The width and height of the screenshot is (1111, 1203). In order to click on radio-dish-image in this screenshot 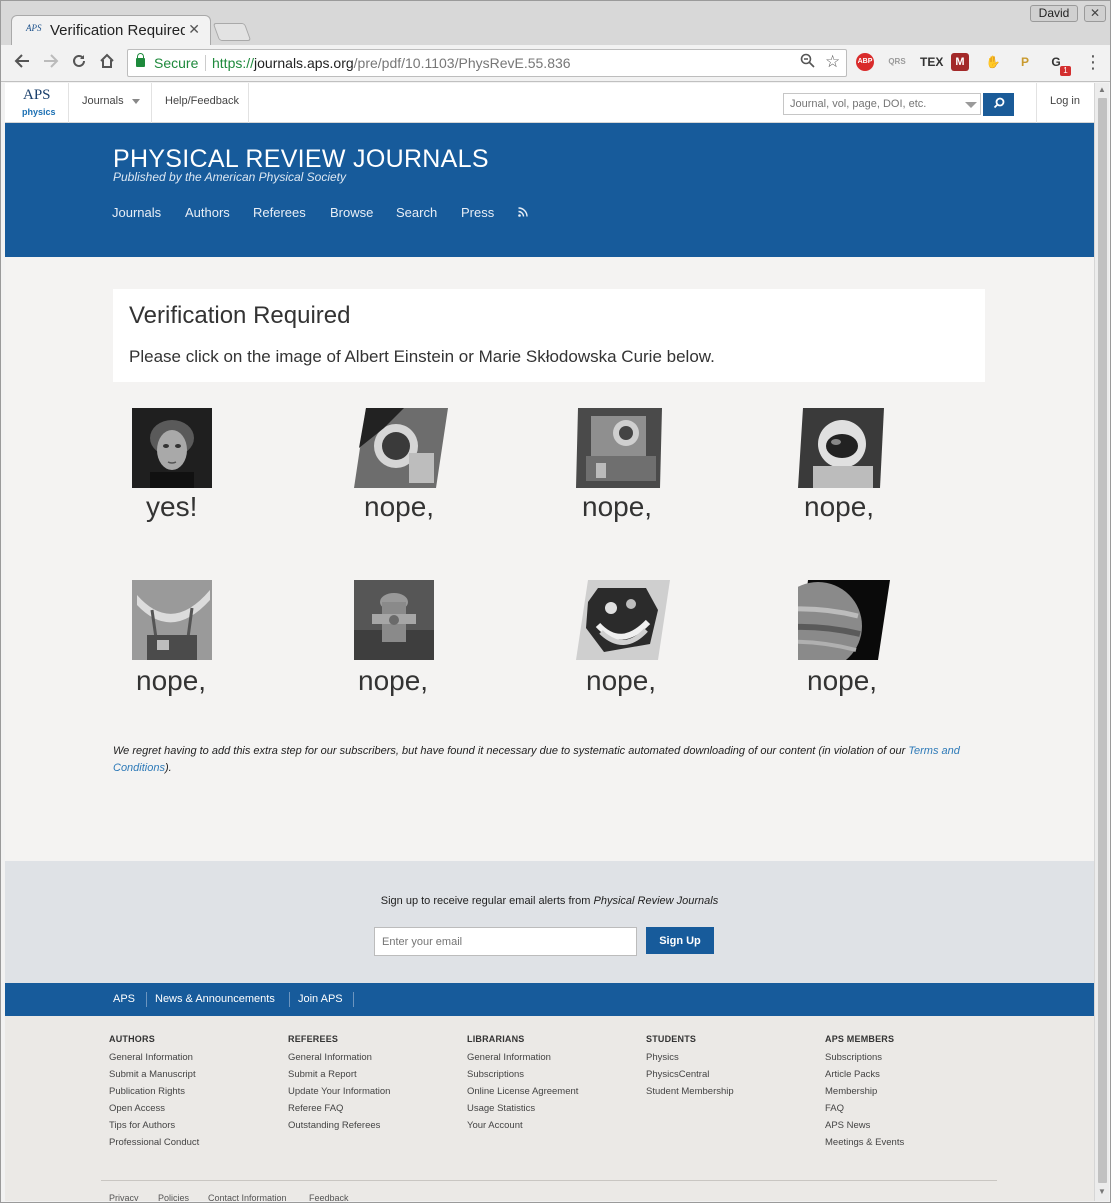, I will do `click(172, 620)`.